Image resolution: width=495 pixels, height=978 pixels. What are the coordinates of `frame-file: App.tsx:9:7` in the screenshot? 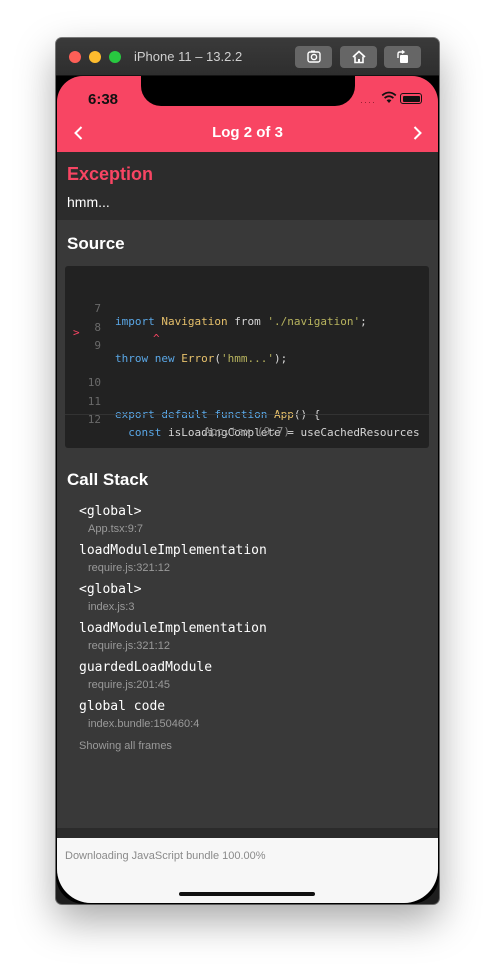 It's located at (116, 529).